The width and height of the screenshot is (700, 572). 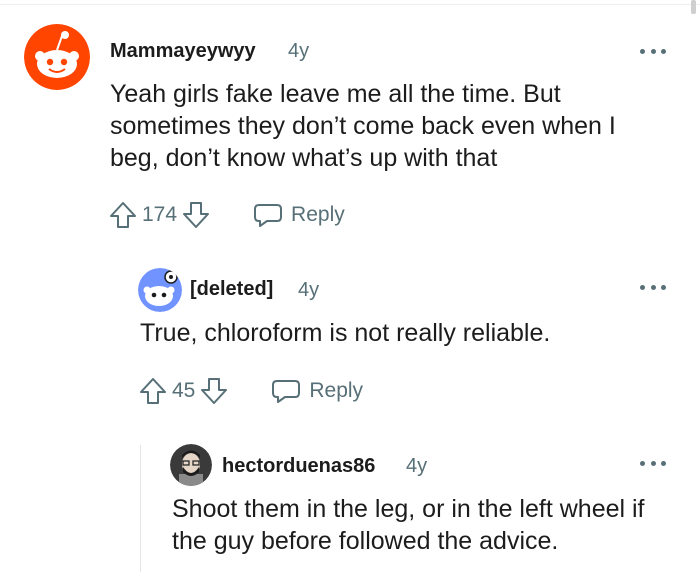 I want to click on comment-author: Mammayeywyy, so click(x=183, y=51).